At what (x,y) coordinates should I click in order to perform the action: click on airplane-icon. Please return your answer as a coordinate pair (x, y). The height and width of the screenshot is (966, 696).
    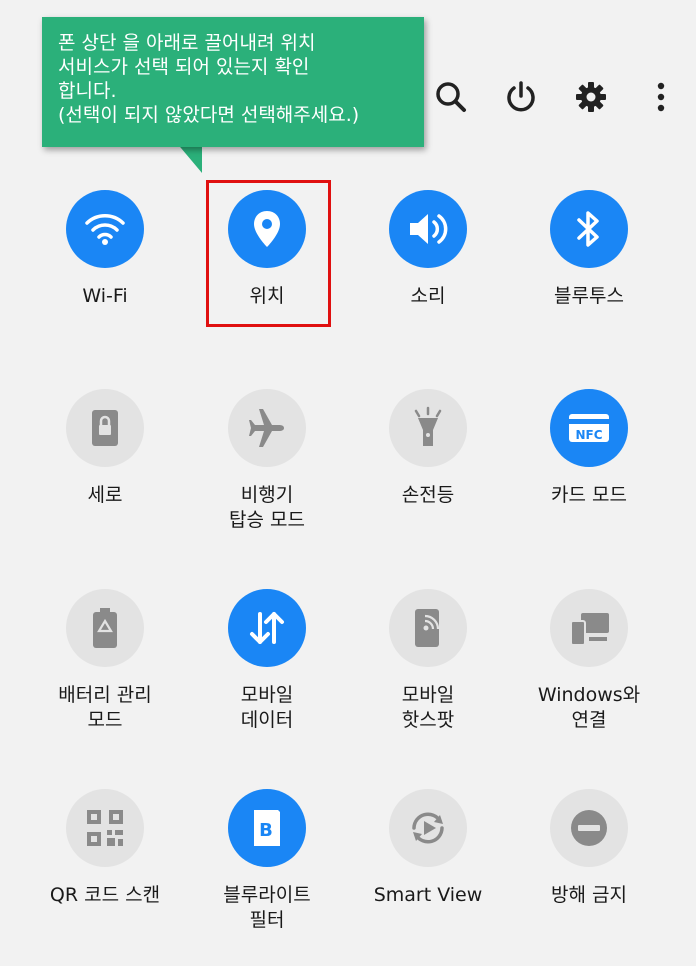
    Looking at the image, I should click on (267, 428).